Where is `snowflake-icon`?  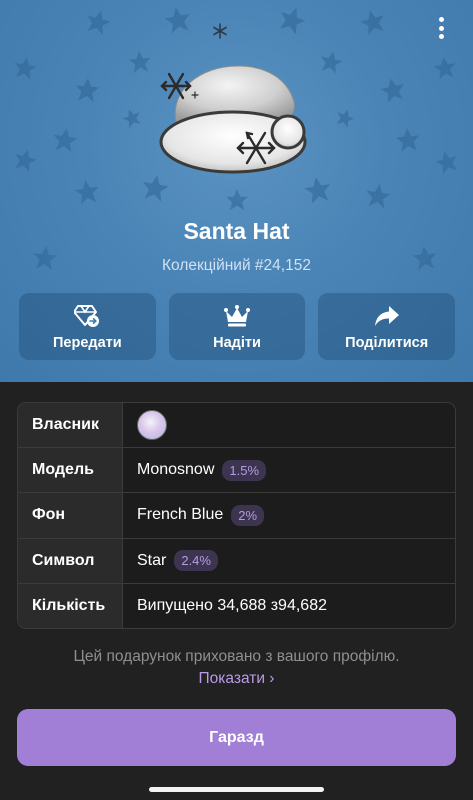
snowflake-icon is located at coordinates (220, 31).